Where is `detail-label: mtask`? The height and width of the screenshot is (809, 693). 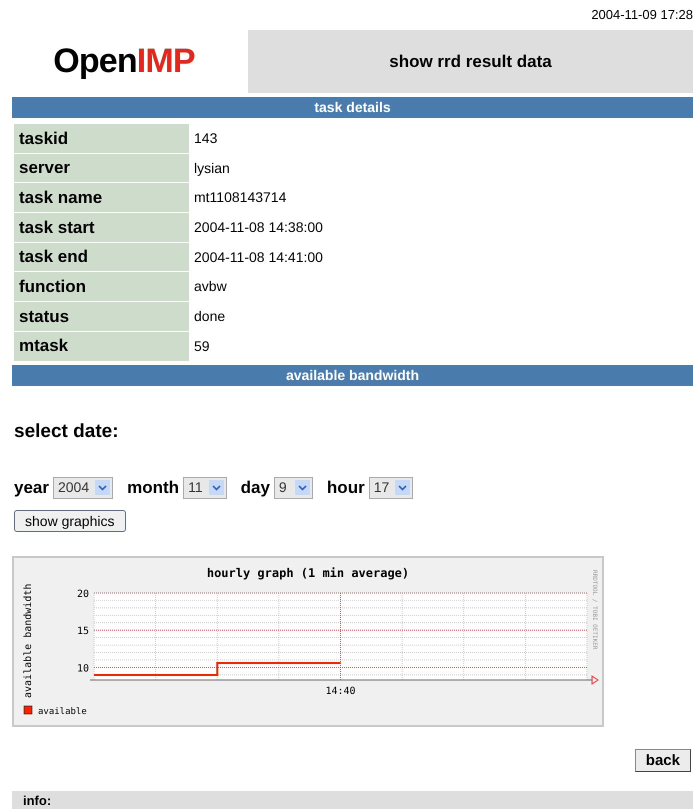 detail-label: mtask is located at coordinates (101, 346).